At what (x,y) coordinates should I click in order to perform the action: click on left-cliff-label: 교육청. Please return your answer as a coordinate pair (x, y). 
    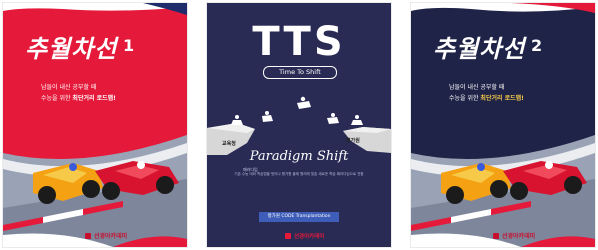
    Looking at the image, I should click on (229, 144).